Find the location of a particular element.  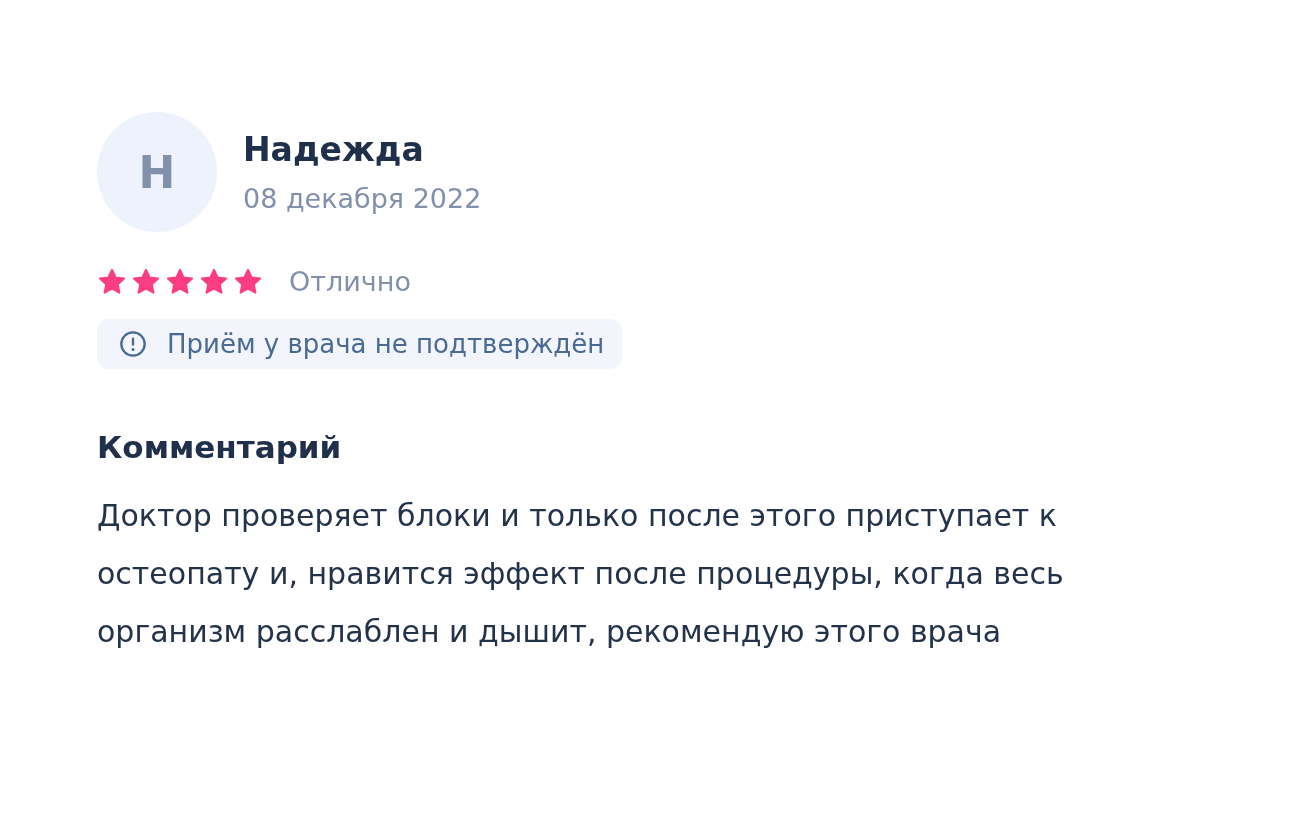

author-name: Надежда is located at coordinates (334, 149).